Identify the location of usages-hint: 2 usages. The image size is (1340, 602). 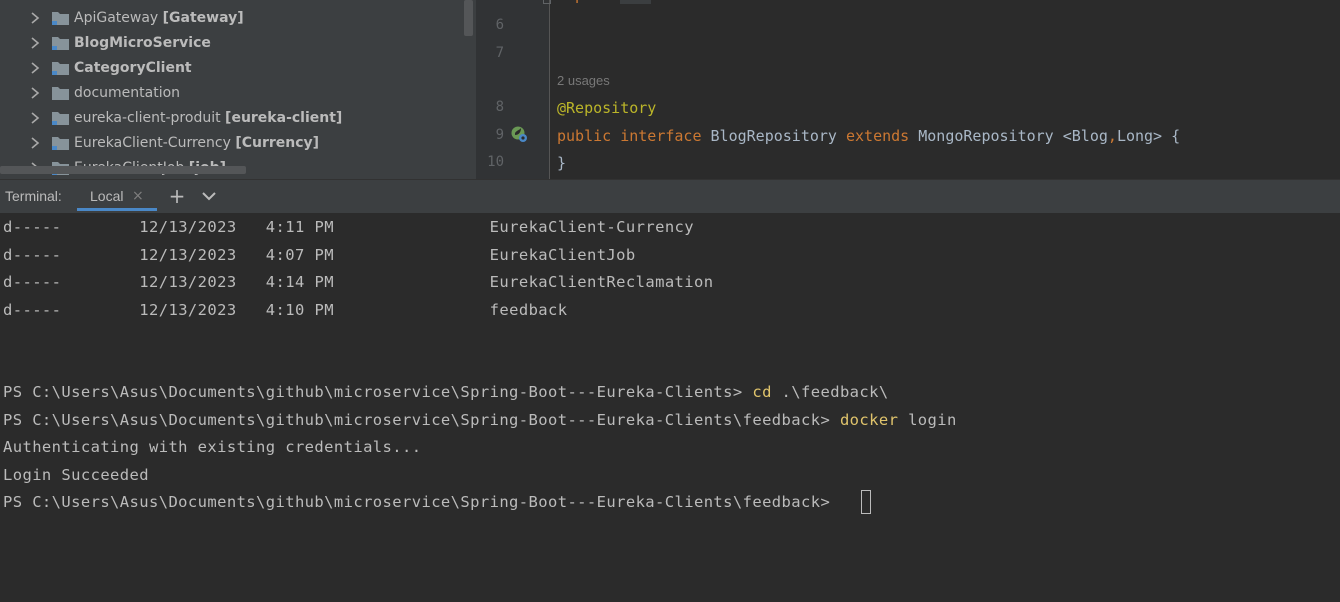
(583, 80).